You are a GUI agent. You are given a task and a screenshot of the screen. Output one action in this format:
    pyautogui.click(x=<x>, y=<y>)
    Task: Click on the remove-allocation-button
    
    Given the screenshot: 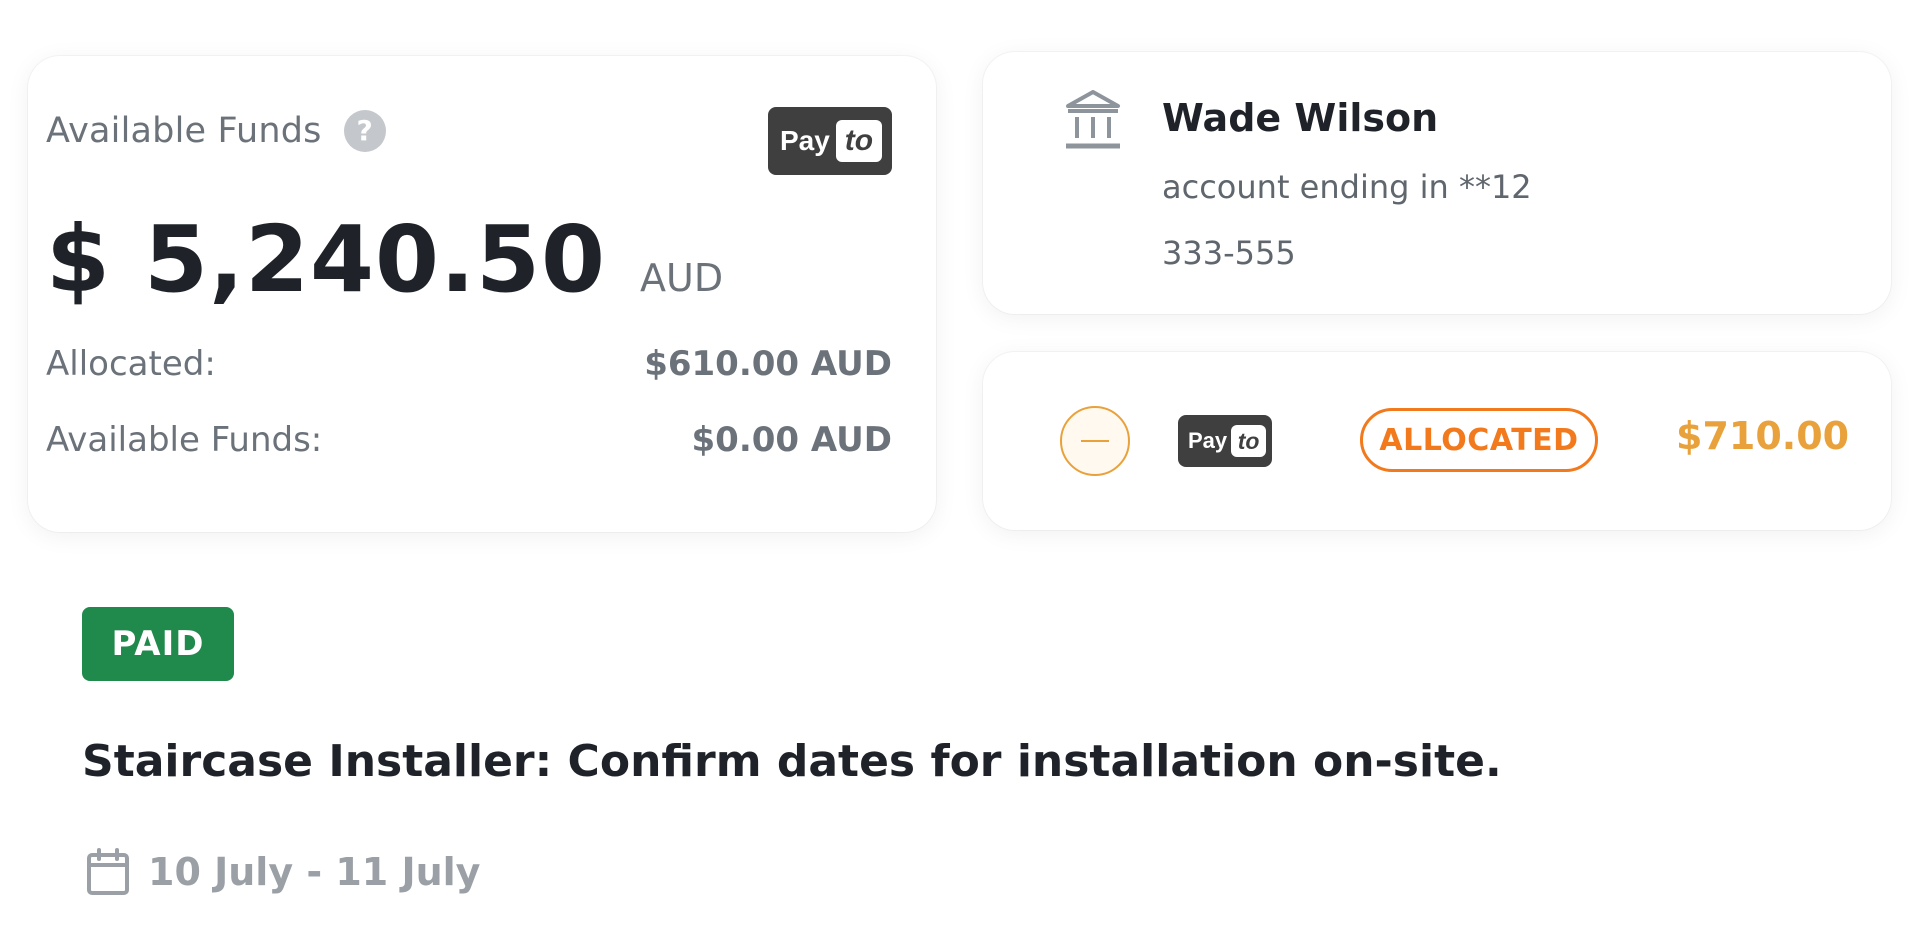 What is the action you would take?
    pyautogui.click(x=1095, y=441)
    